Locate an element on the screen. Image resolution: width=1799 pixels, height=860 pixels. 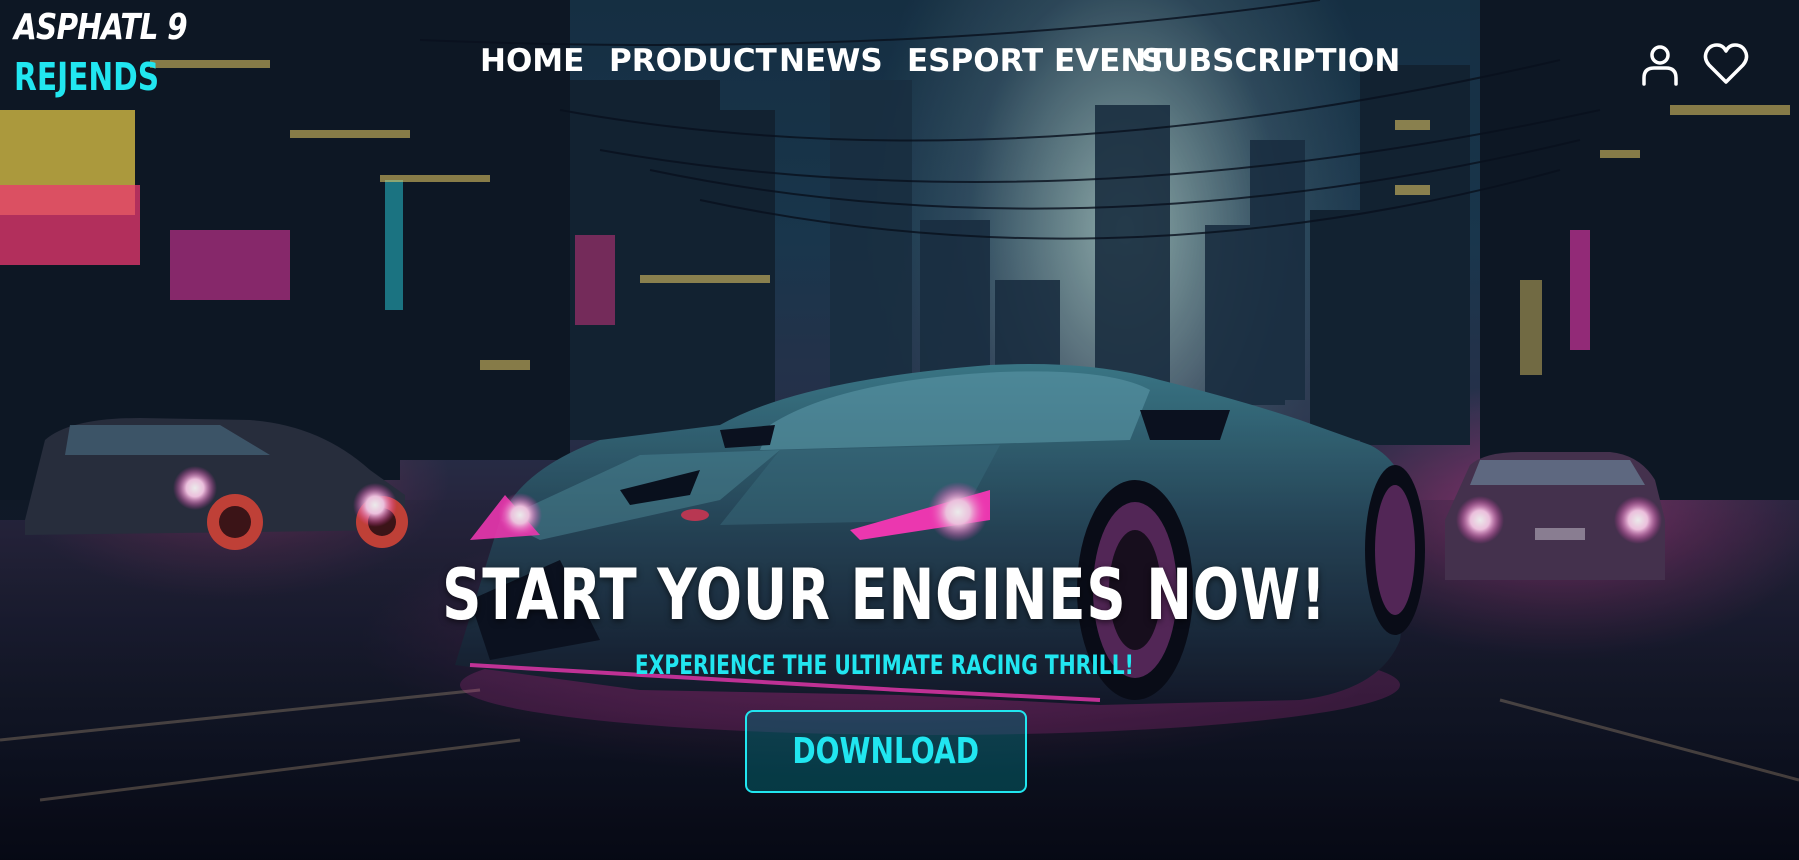
download-button-label: DOWNLOAD is located at coordinates (886, 751).